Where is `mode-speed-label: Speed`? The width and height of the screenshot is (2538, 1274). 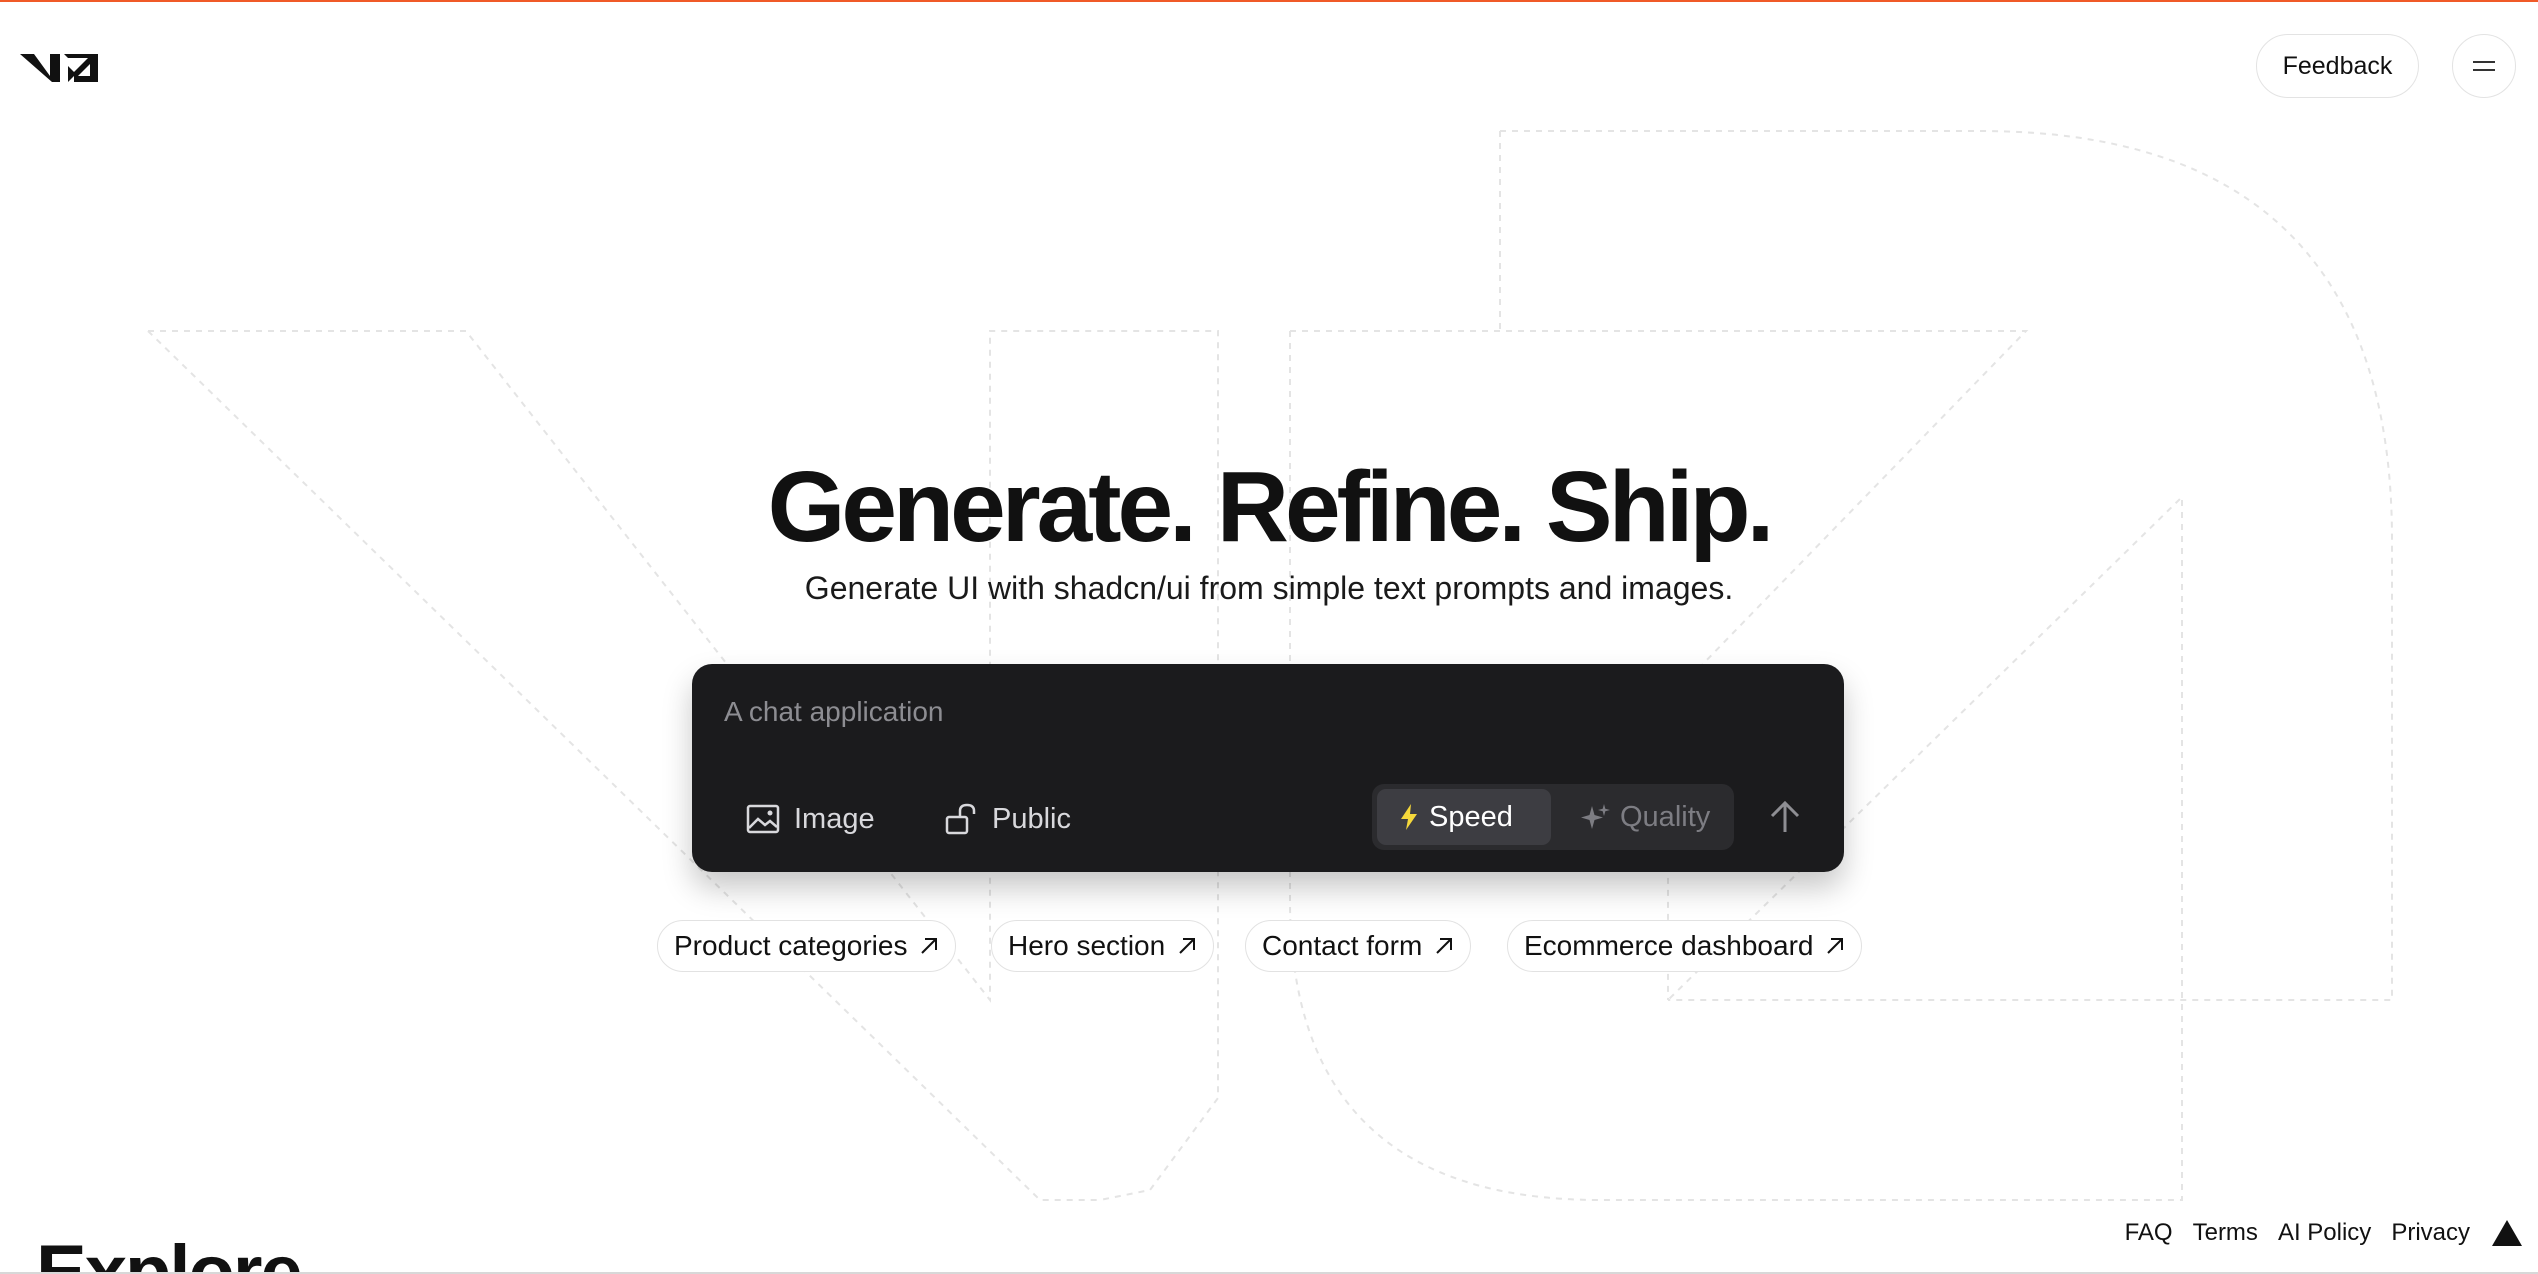
mode-speed-label: Speed is located at coordinates (1471, 816).